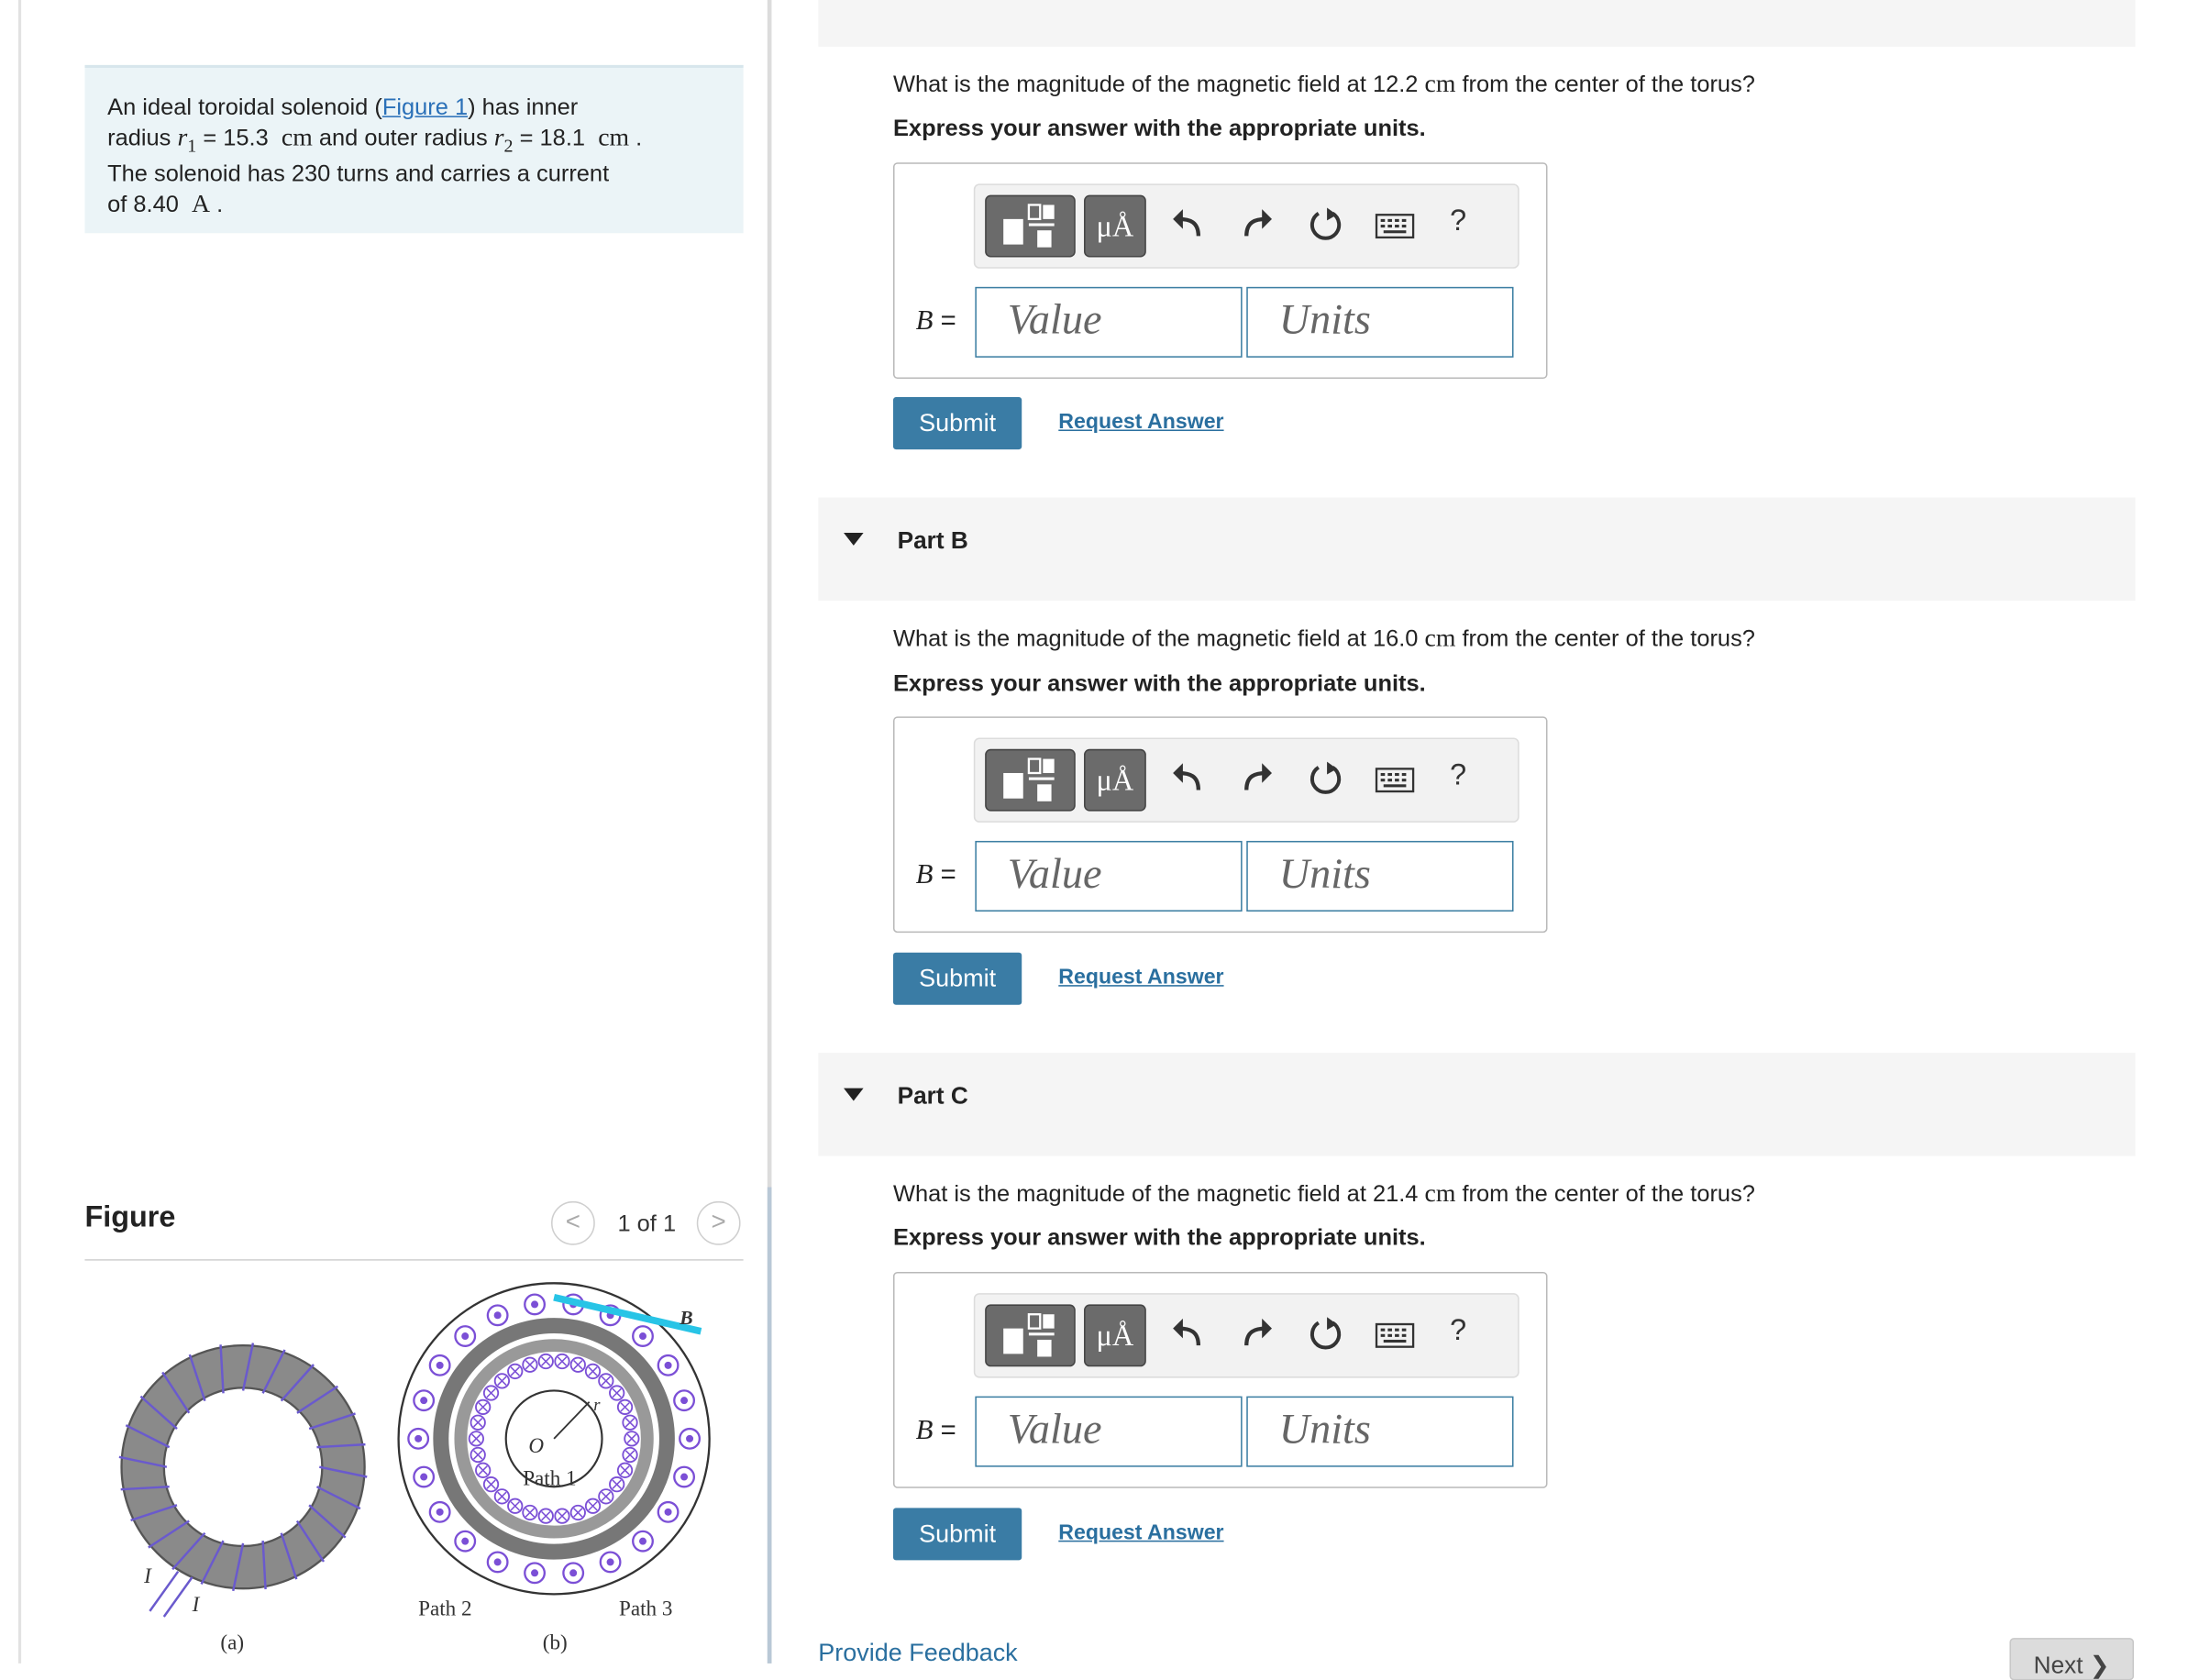 This screenshot has height=1680, width=2199. I want to click on part-b-title: Part B, so click(932, 540).